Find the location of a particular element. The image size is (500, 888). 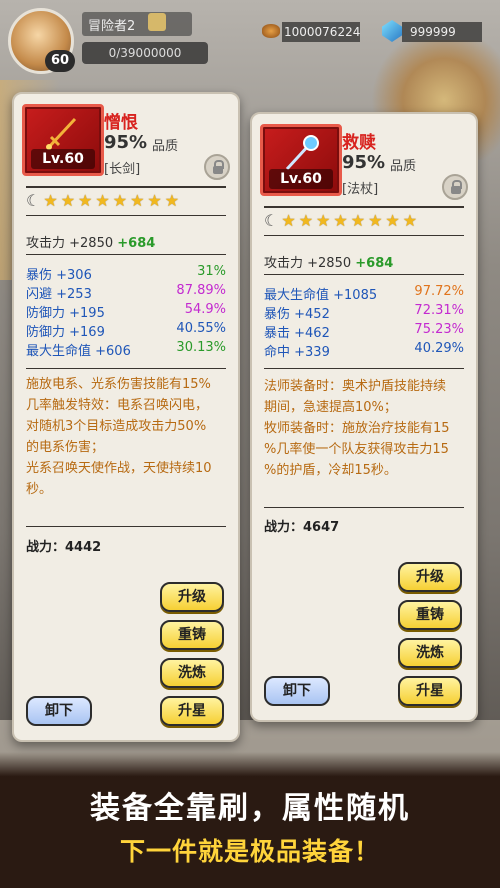

item-icon-staff: Lv.60 is located at coordinates (301, 160).